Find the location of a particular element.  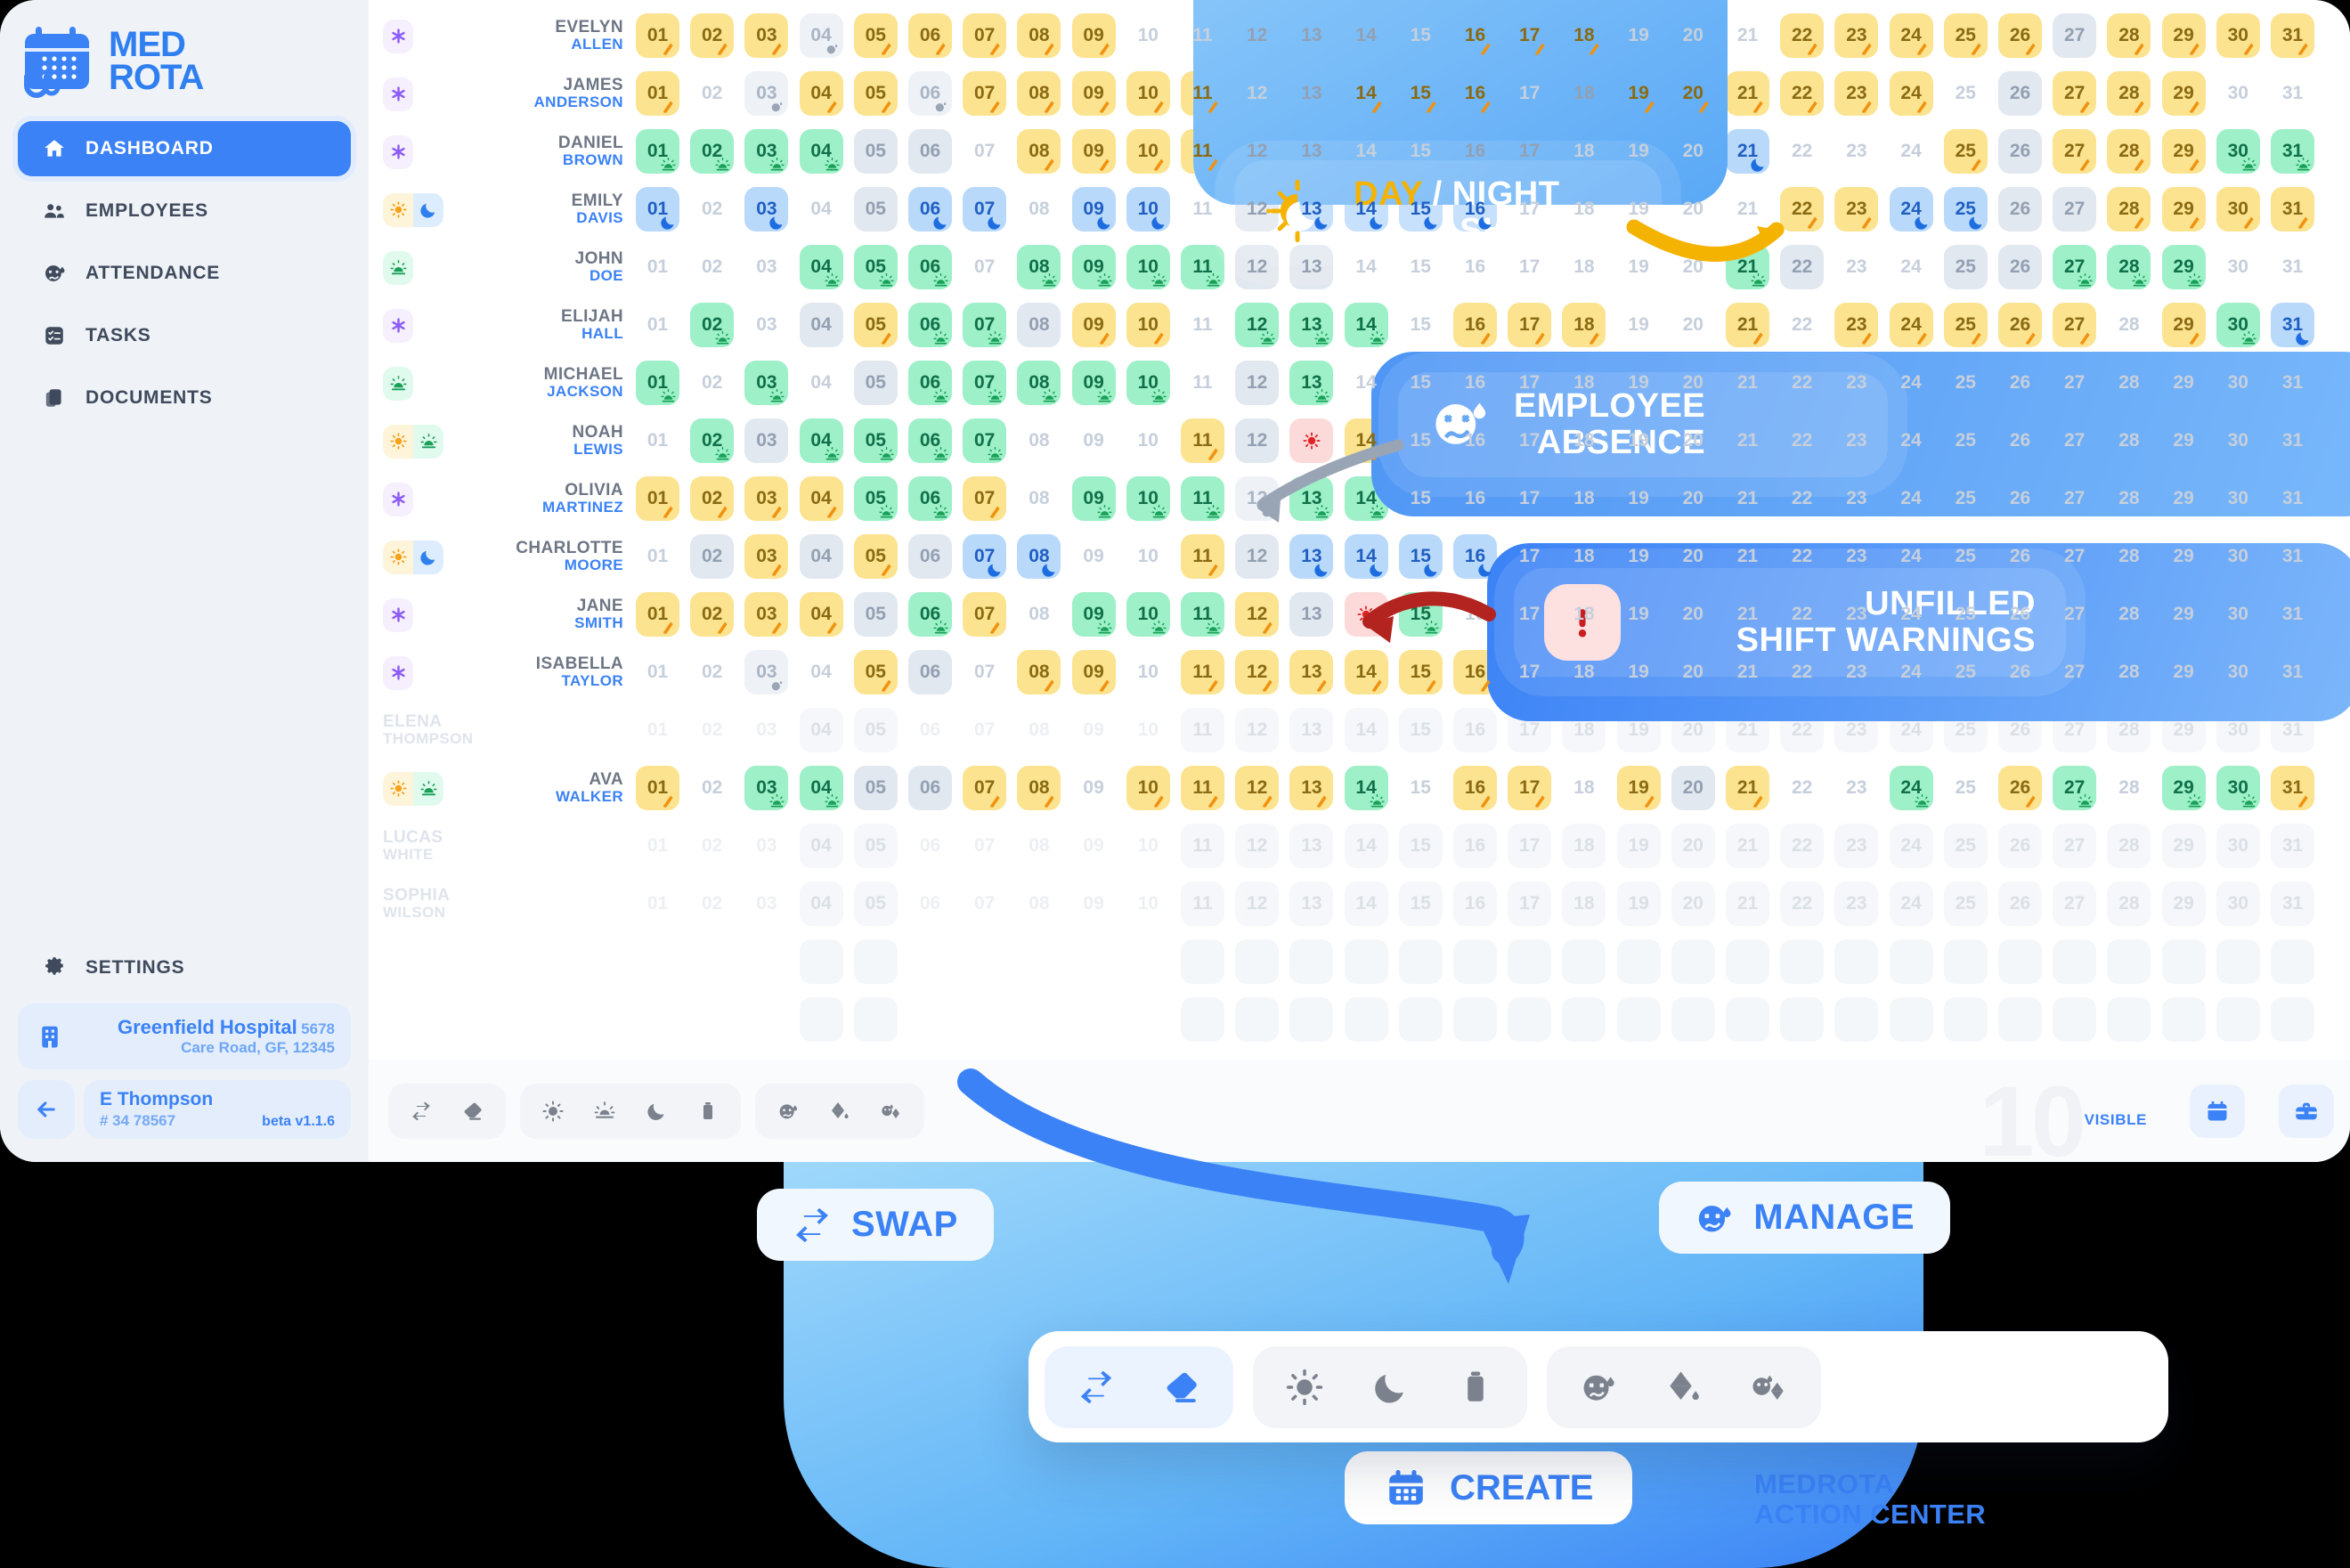

night-shift-button is located at coordinates (1390, 1387).